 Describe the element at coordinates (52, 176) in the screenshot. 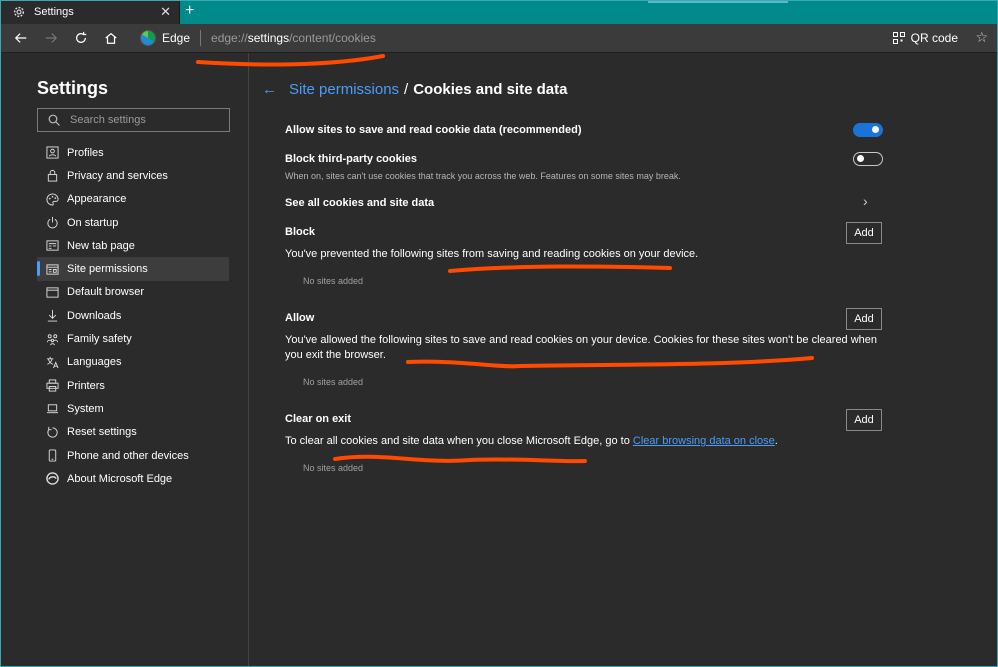

I see `lock-icon` at that location.